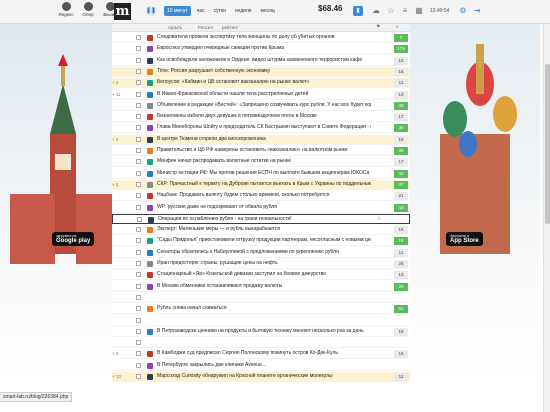 The height and width of the screenshot is (412, 550). Describe the element at coordinates (261, 309) in the screenshot. I see `news-row: Рубль снова начал снижаться 51` at that location.